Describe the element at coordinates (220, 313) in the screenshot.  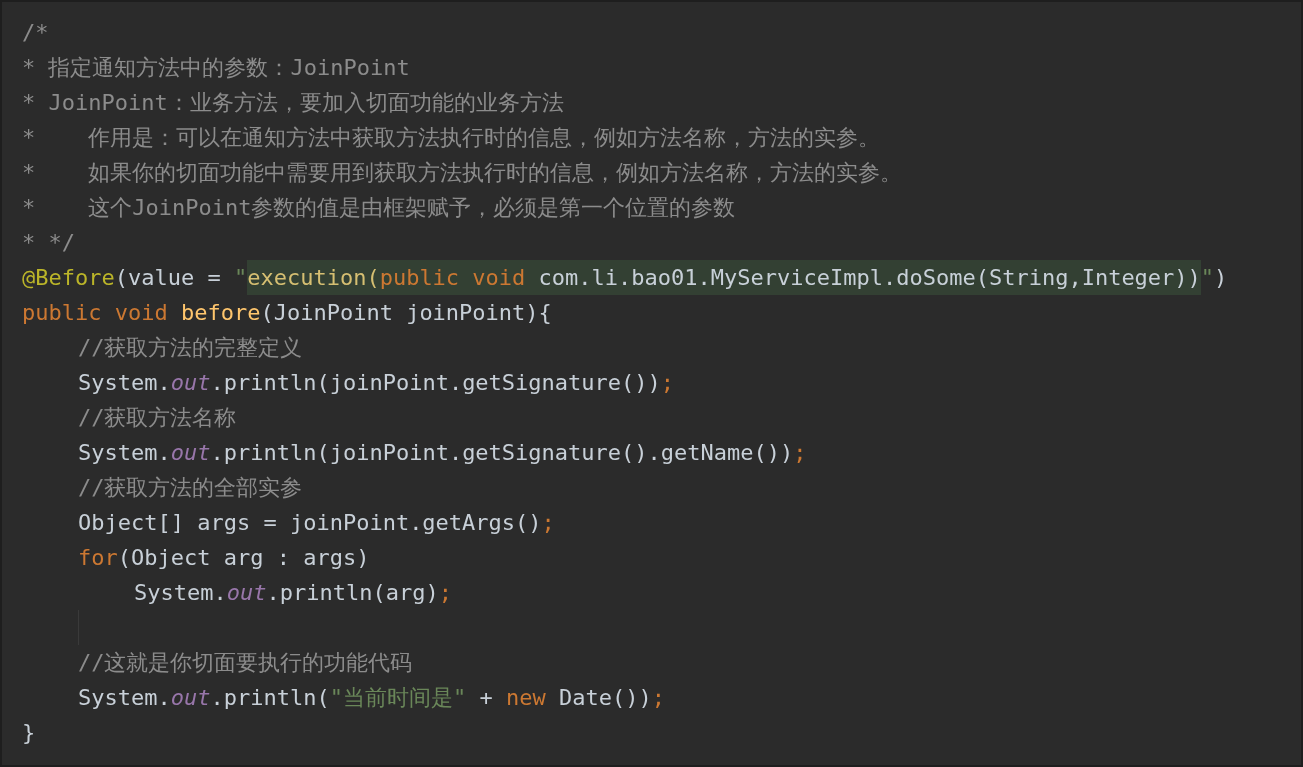
I see `method-name: before` at that location.